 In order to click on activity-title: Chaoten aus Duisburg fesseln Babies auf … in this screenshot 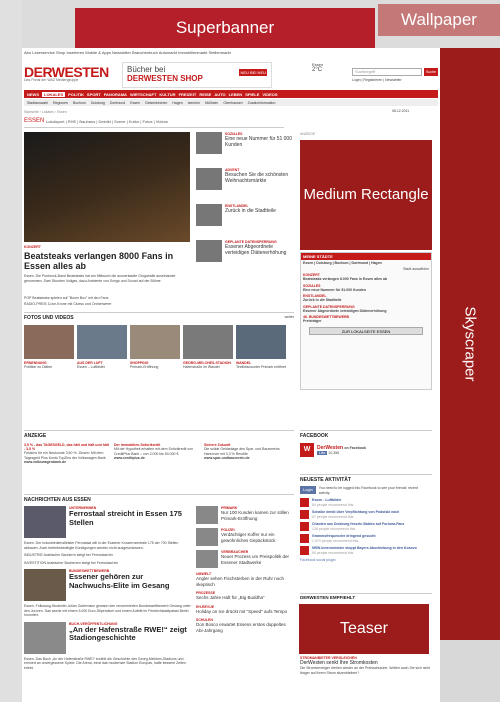, I will do `click(358, 524)`.